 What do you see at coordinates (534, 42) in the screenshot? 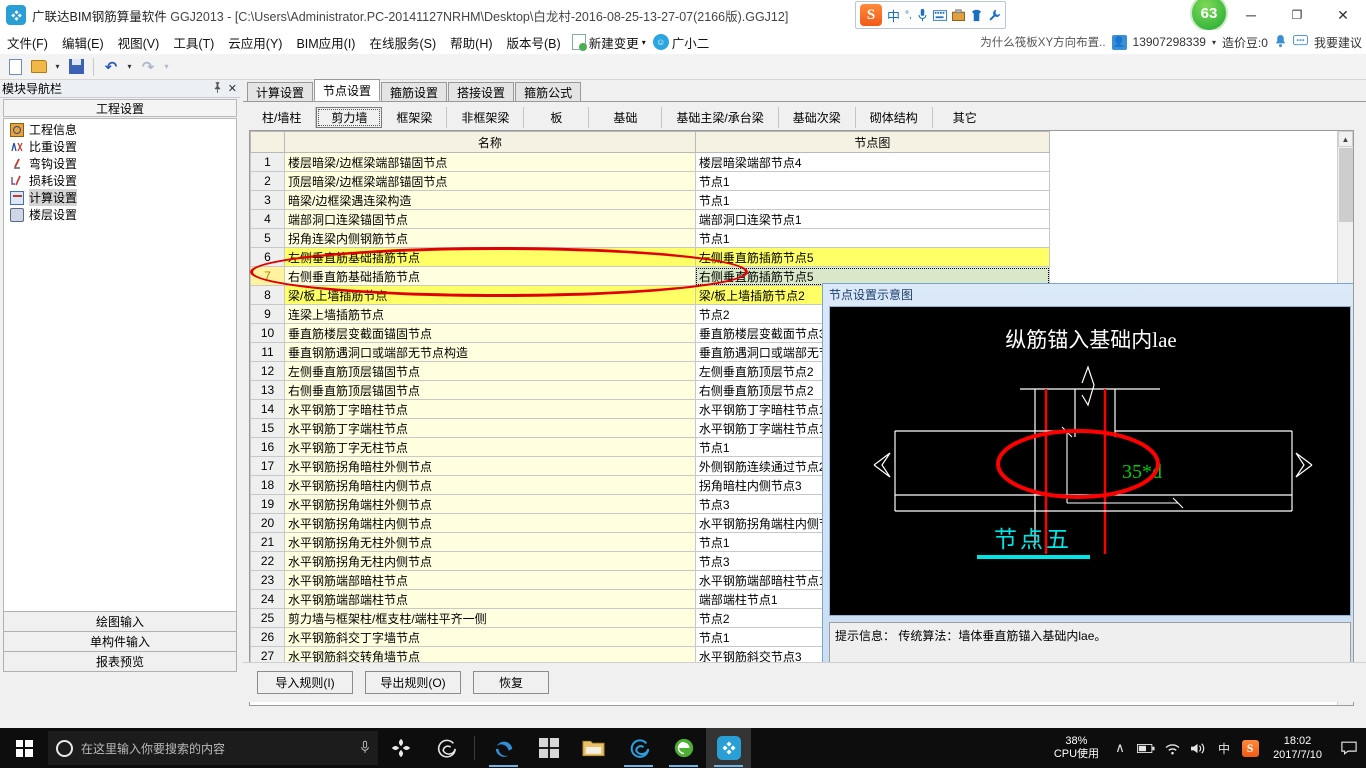
I see `menu-version: 版本号(B)` at bounding box center [534, 42].